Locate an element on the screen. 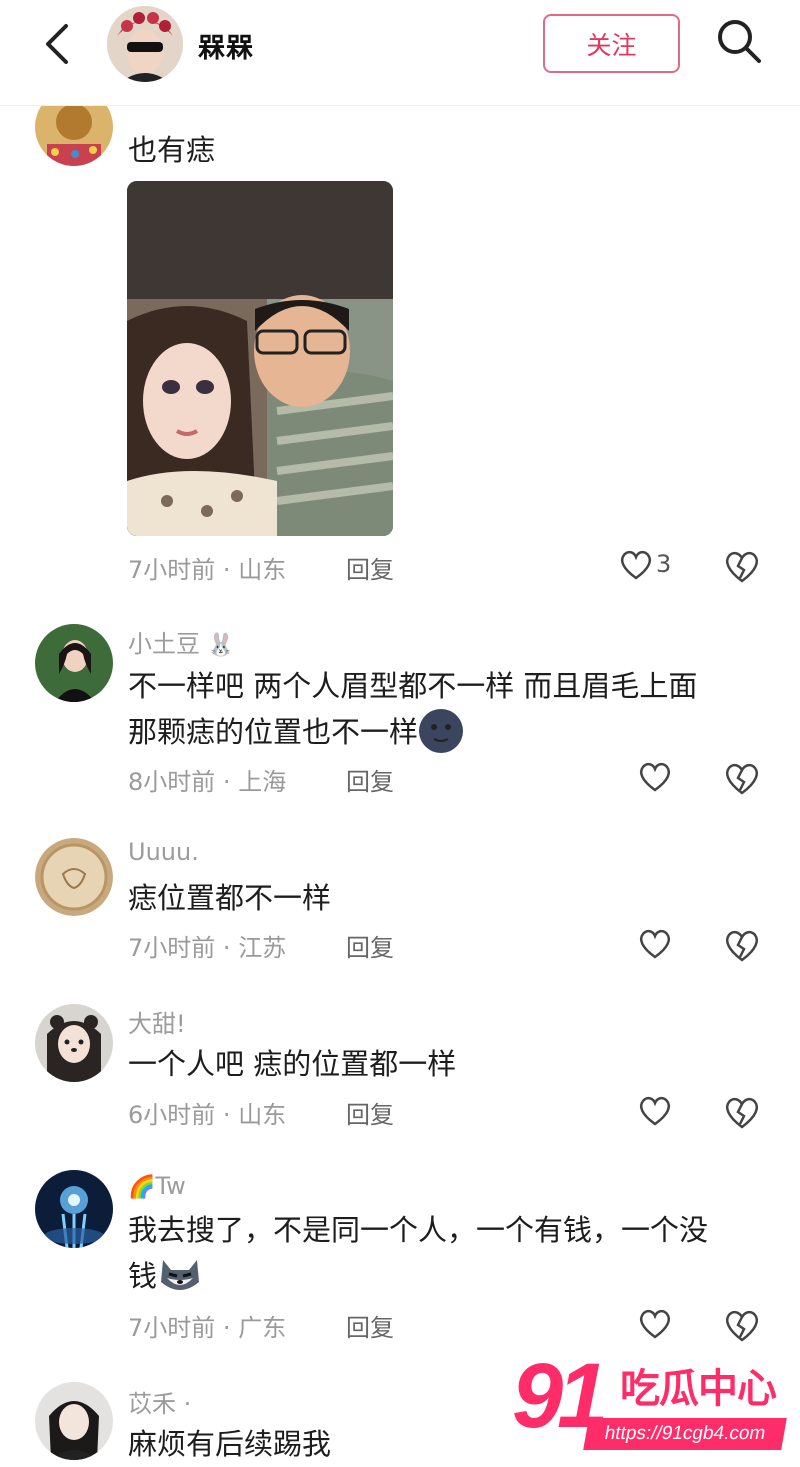 This screenshot has height=1467, width=800. comment-text: 我去搜了，不是同一个人，一个有钱，一个没 is located at coordinates (418, 1230).